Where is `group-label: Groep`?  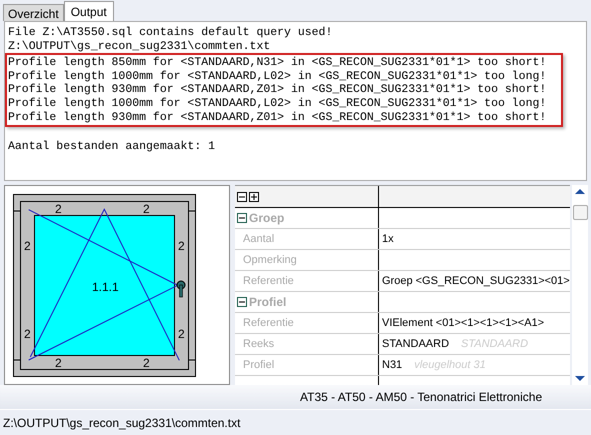
group-label: Groep is located at coordinates (266, 218).